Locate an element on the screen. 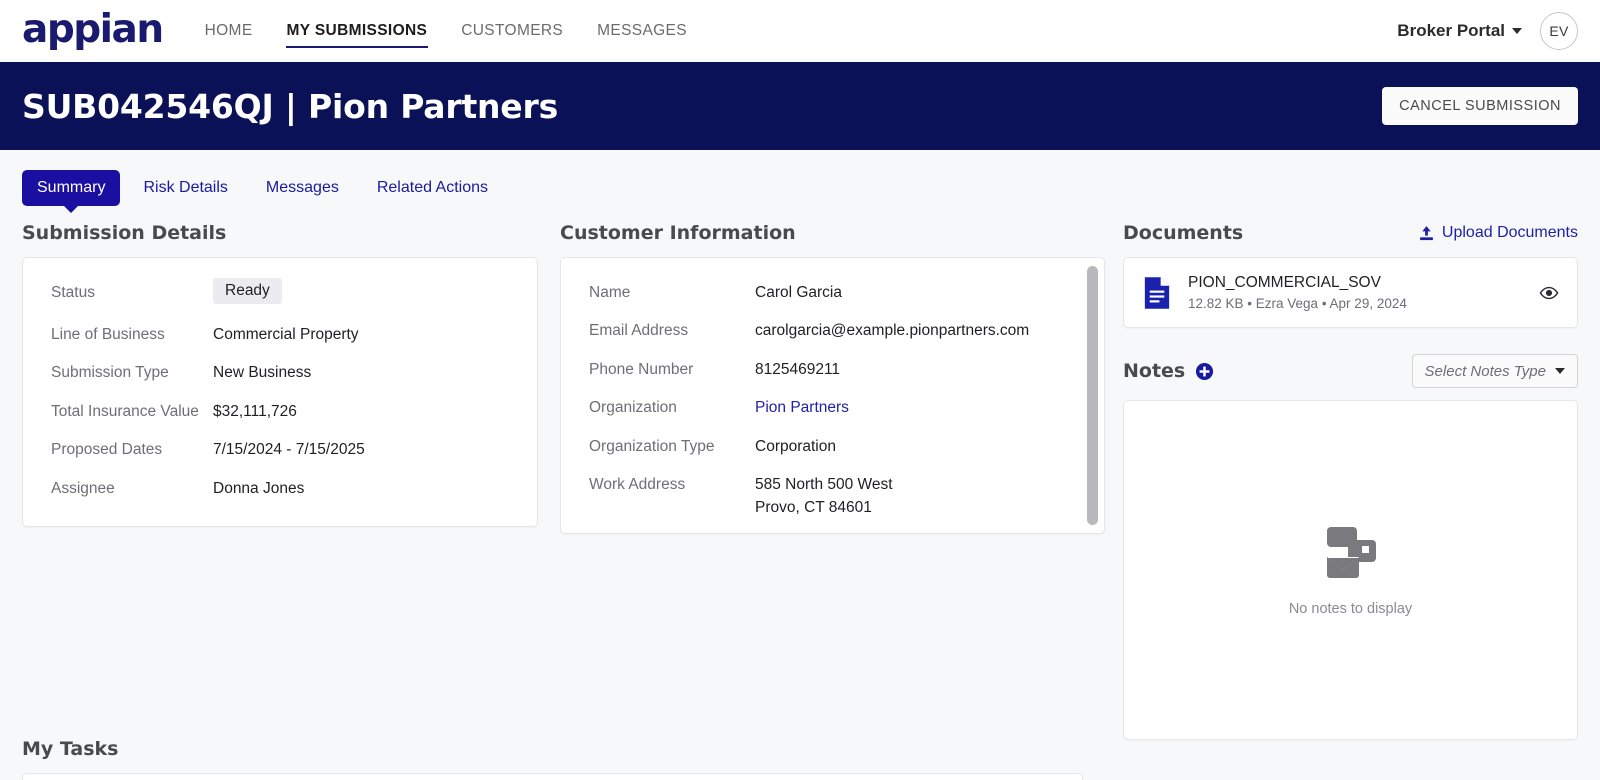 The image size is (1600, 780). field-value-email-address: carolgarcia@example.pionpartners.com is located at coordinates (892, 331).